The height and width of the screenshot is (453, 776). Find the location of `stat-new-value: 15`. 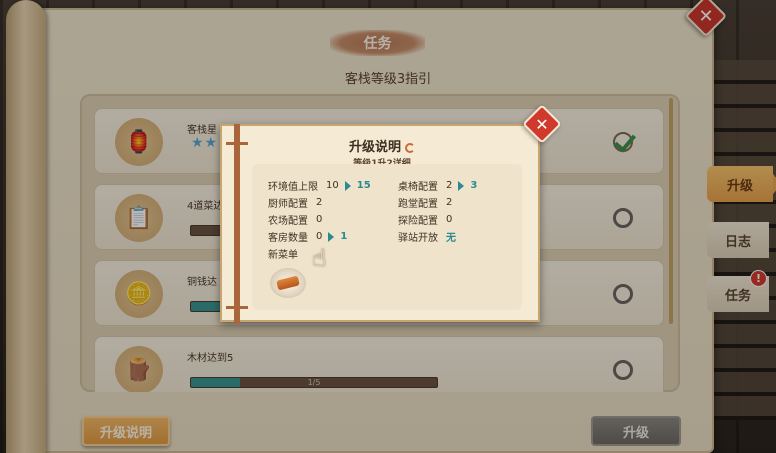

stat-new-value: 15 is located at coordinates (363, 185).